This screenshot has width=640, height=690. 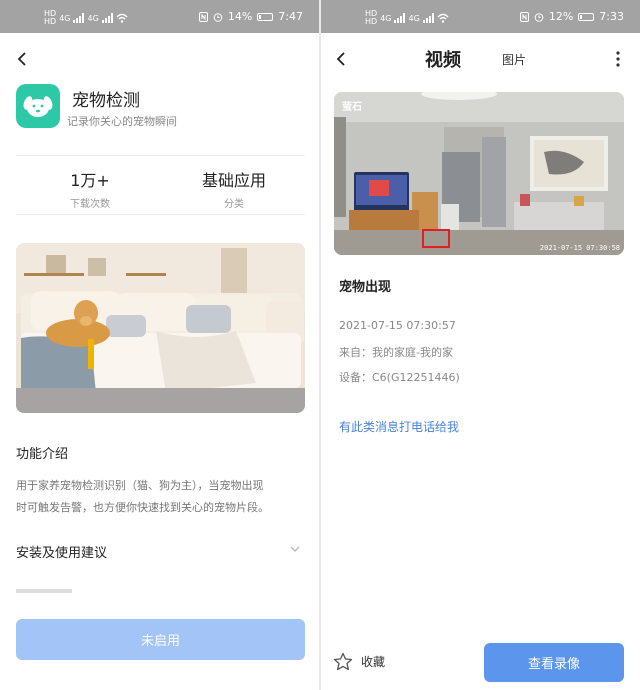 What do you see at coordinates (514, 59) in the screenshot?
I see `tab-image: 图片` at bounding box center [514, 59].